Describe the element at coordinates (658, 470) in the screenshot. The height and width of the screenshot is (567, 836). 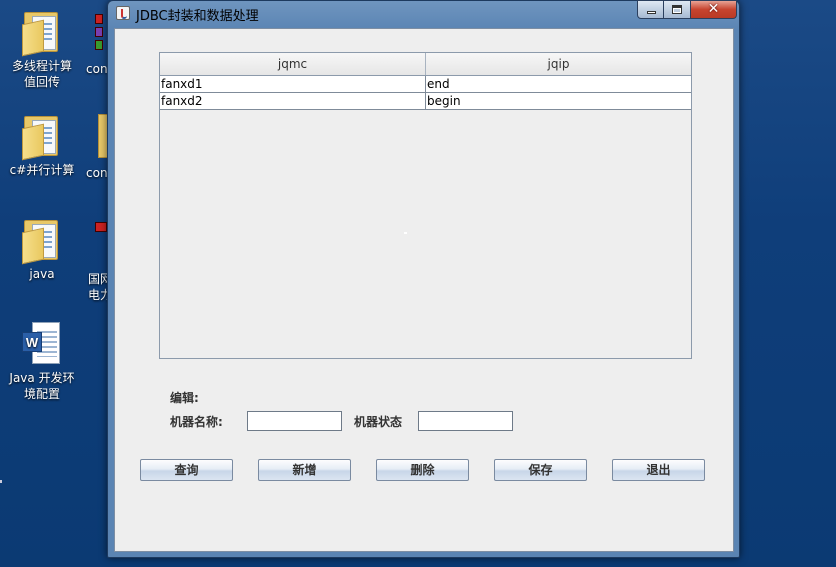
I see `exit-button: 退出` at that location.